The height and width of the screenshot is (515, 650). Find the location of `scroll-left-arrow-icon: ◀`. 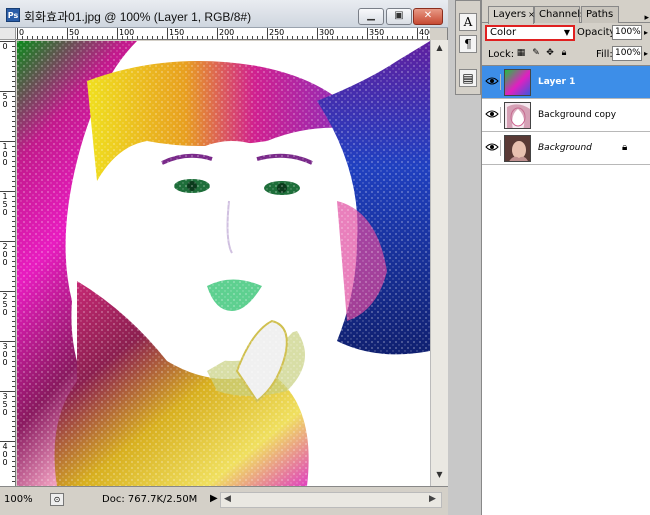

scroll-left-arrow-icon: ◀ is located at coordinates (227, 499).